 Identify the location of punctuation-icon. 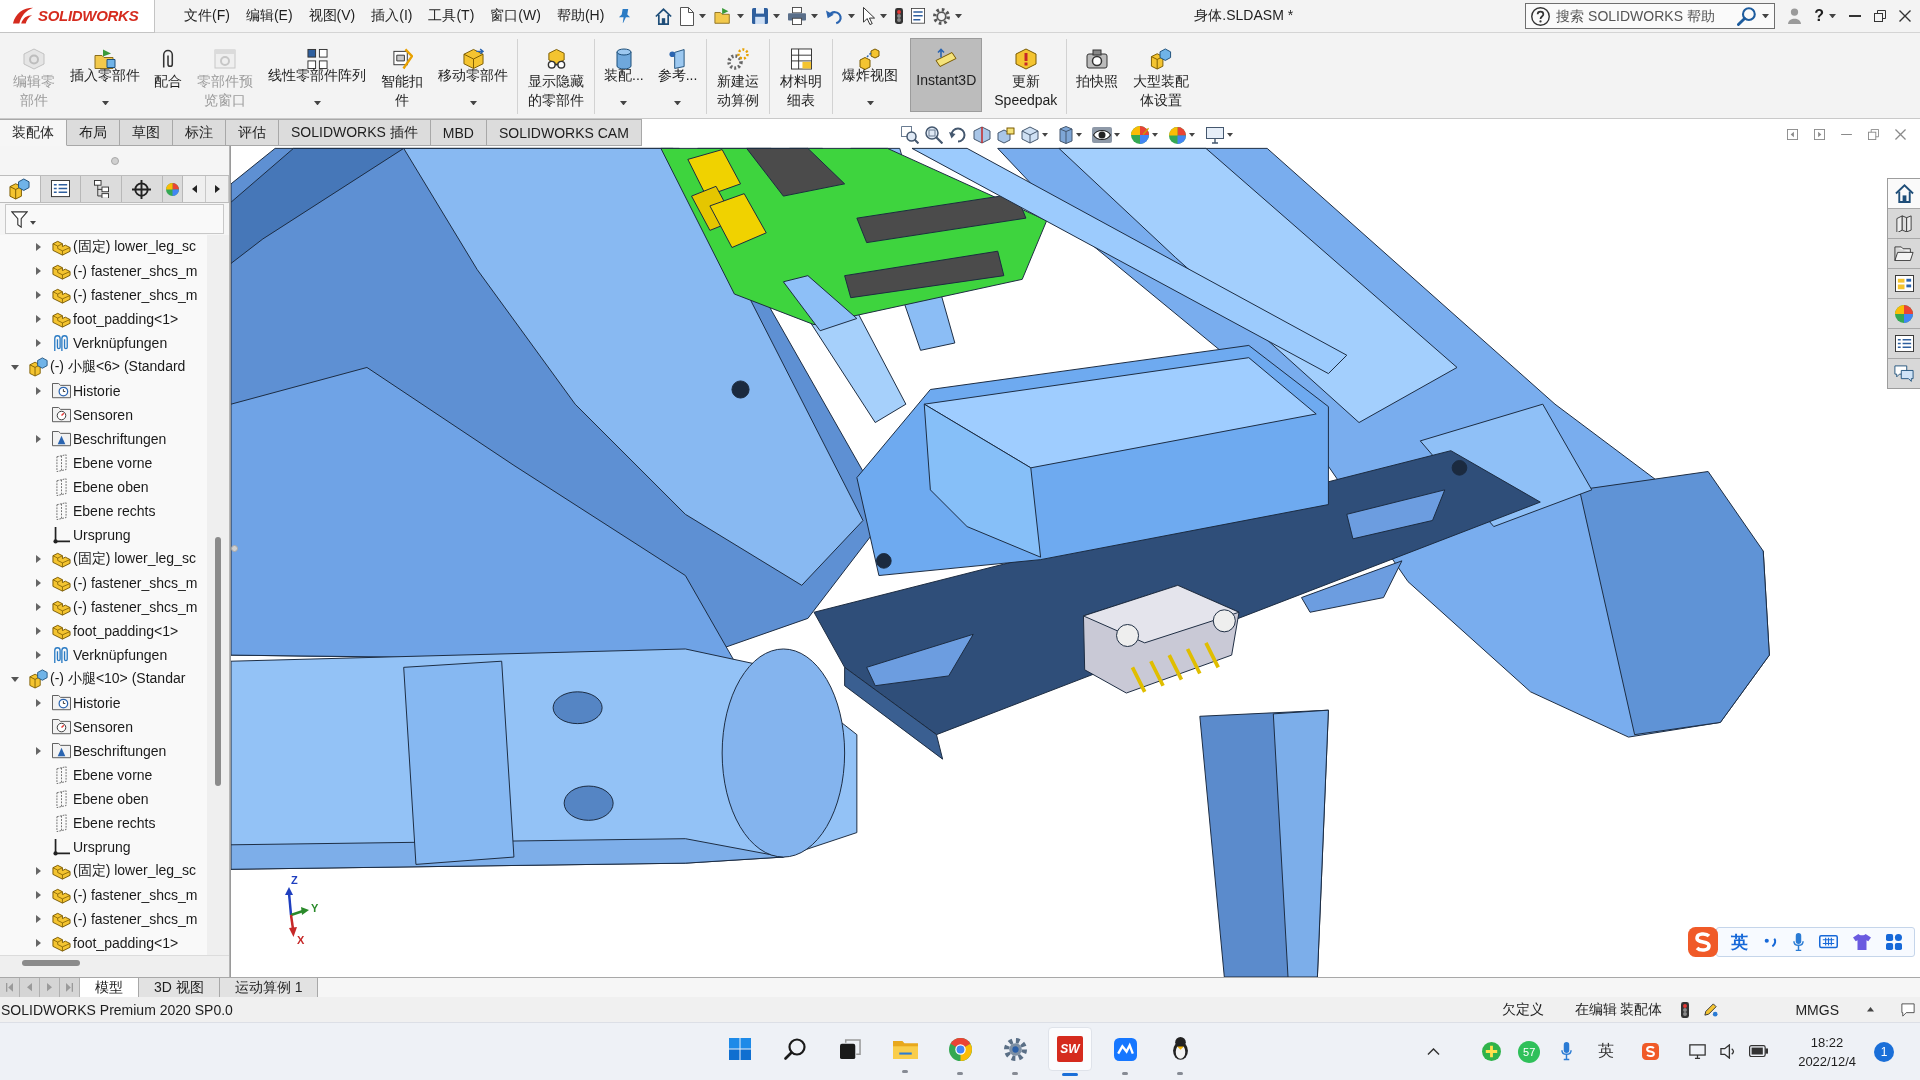
(1770, 942).